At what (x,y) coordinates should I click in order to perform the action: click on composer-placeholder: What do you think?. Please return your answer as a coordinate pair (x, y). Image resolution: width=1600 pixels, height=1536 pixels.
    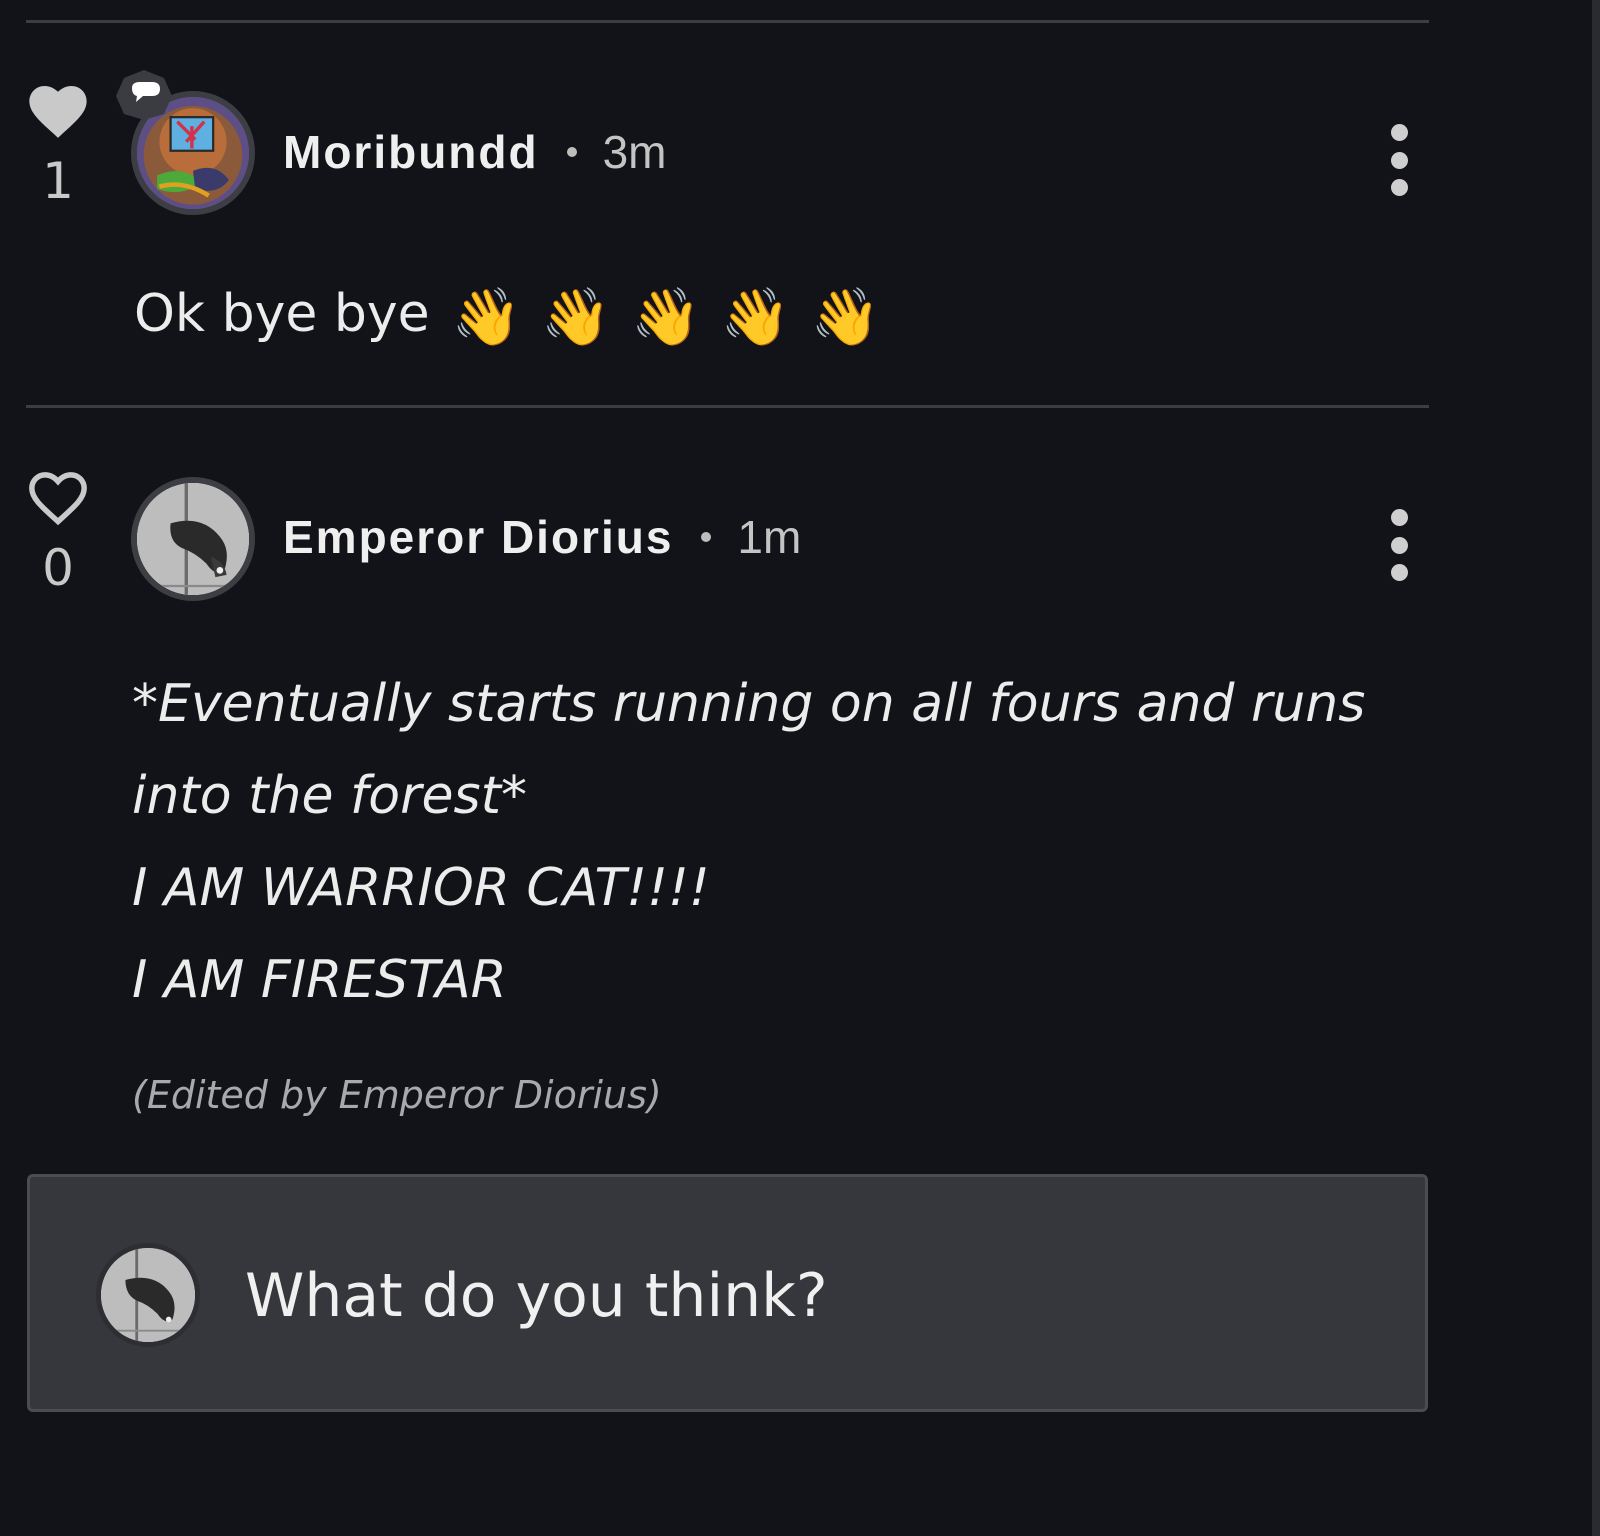
    Looking at the image, I should click on (536, 1296).